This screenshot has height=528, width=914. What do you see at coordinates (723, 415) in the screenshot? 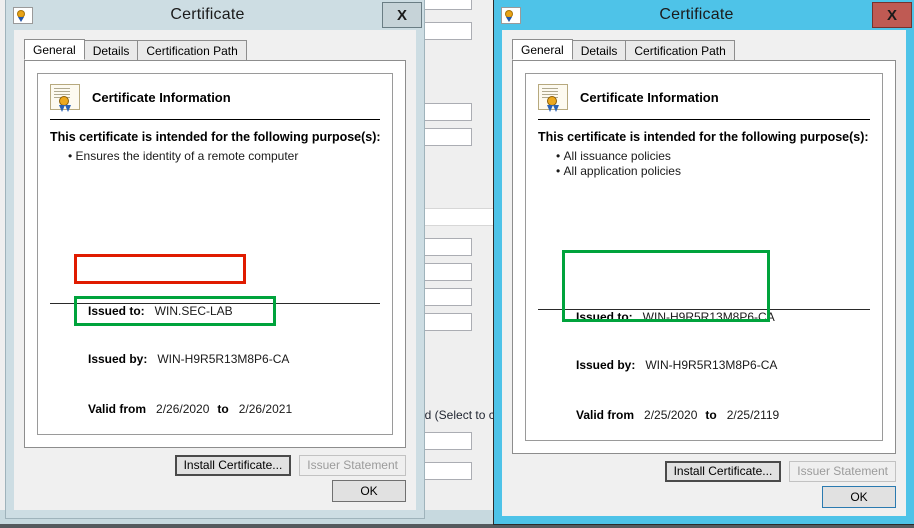
I see `validity-row: Valid from 2/25/2020 to 2/25/2119` at bounding box center [723, 415].